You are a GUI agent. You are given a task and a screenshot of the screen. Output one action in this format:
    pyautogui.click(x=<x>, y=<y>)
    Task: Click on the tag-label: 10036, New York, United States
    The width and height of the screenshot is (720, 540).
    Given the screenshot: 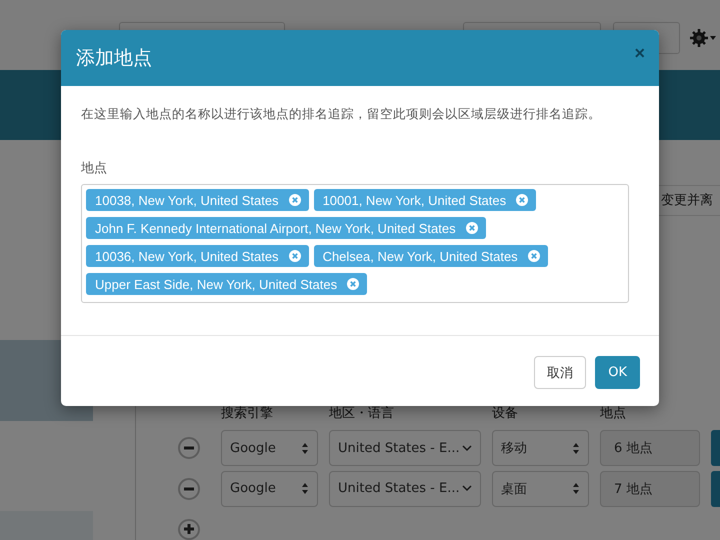 What is the action you would take?
    pyautogui.click(x=187, y=256)
    